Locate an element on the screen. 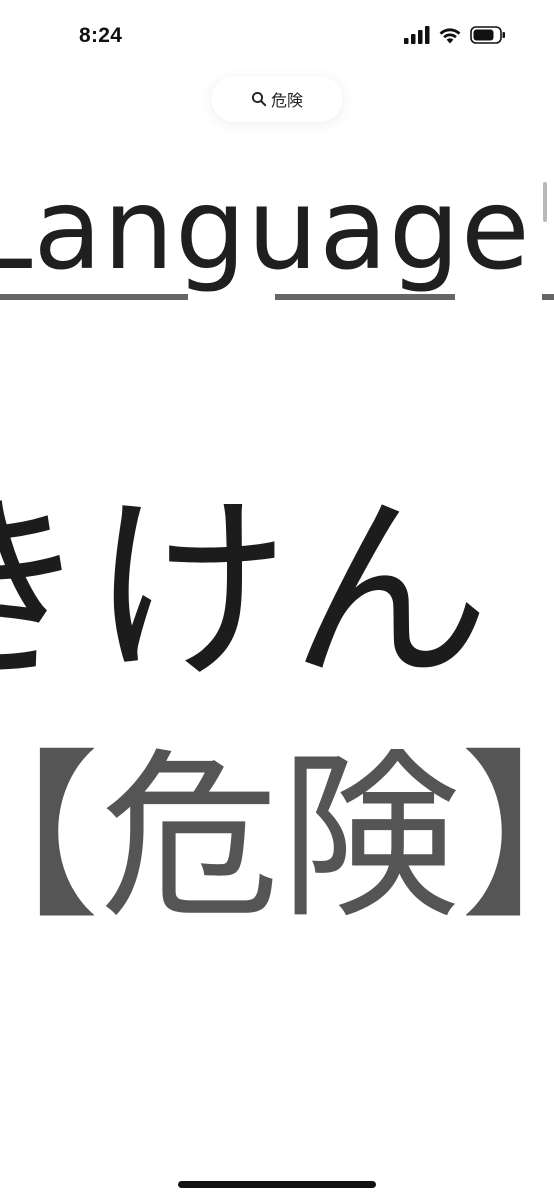  search-icon is located at coordinates (259, 99).